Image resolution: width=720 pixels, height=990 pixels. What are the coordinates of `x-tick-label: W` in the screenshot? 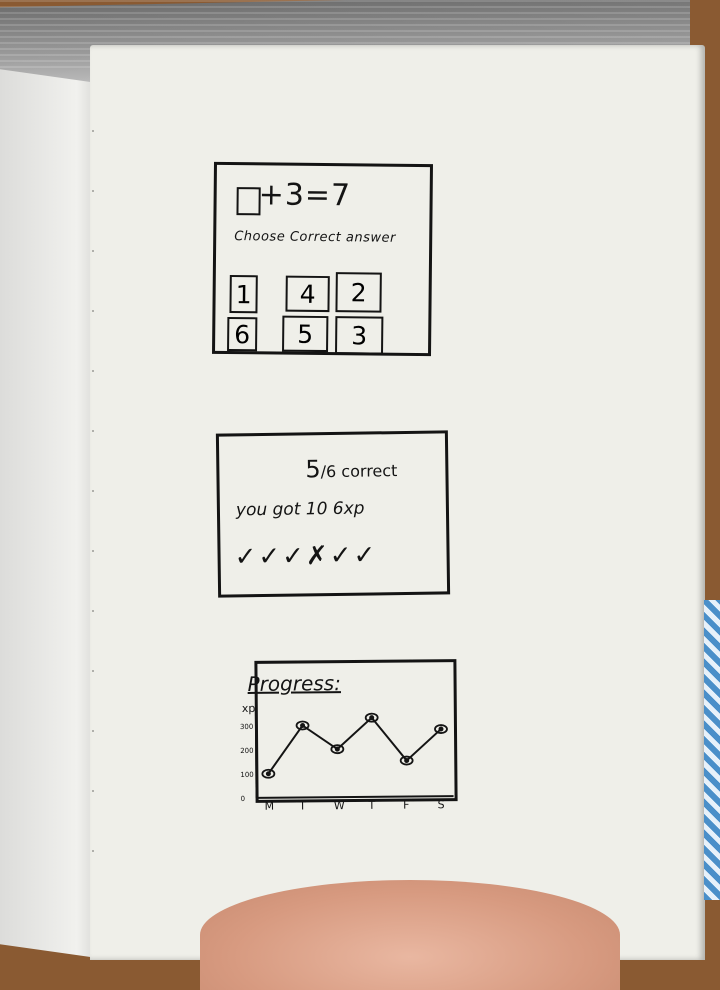 It's located at (339, 805).